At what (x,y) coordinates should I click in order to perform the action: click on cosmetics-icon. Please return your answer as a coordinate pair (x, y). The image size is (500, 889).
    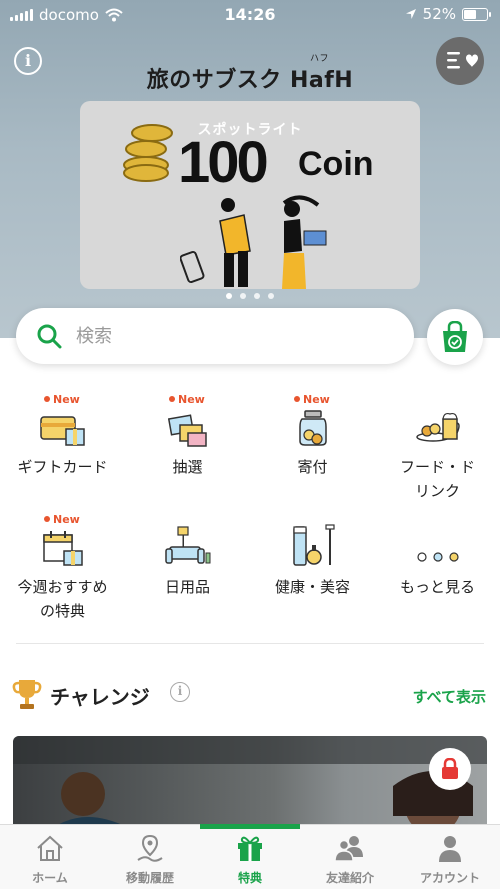
    Looking at the image, I should click on (313, 545).